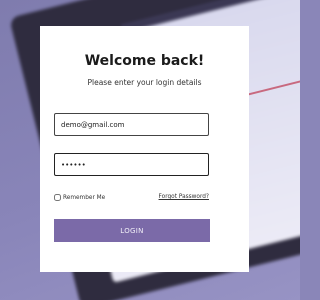  Describe the element at coordinates (184, 197) in the screenshot. I see `forgot-password-link: Forgot Password?` at that location.